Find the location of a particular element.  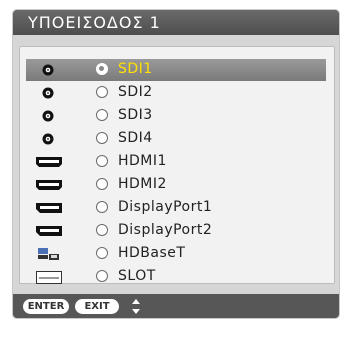

network-icon is located at coordinates (48, 254).